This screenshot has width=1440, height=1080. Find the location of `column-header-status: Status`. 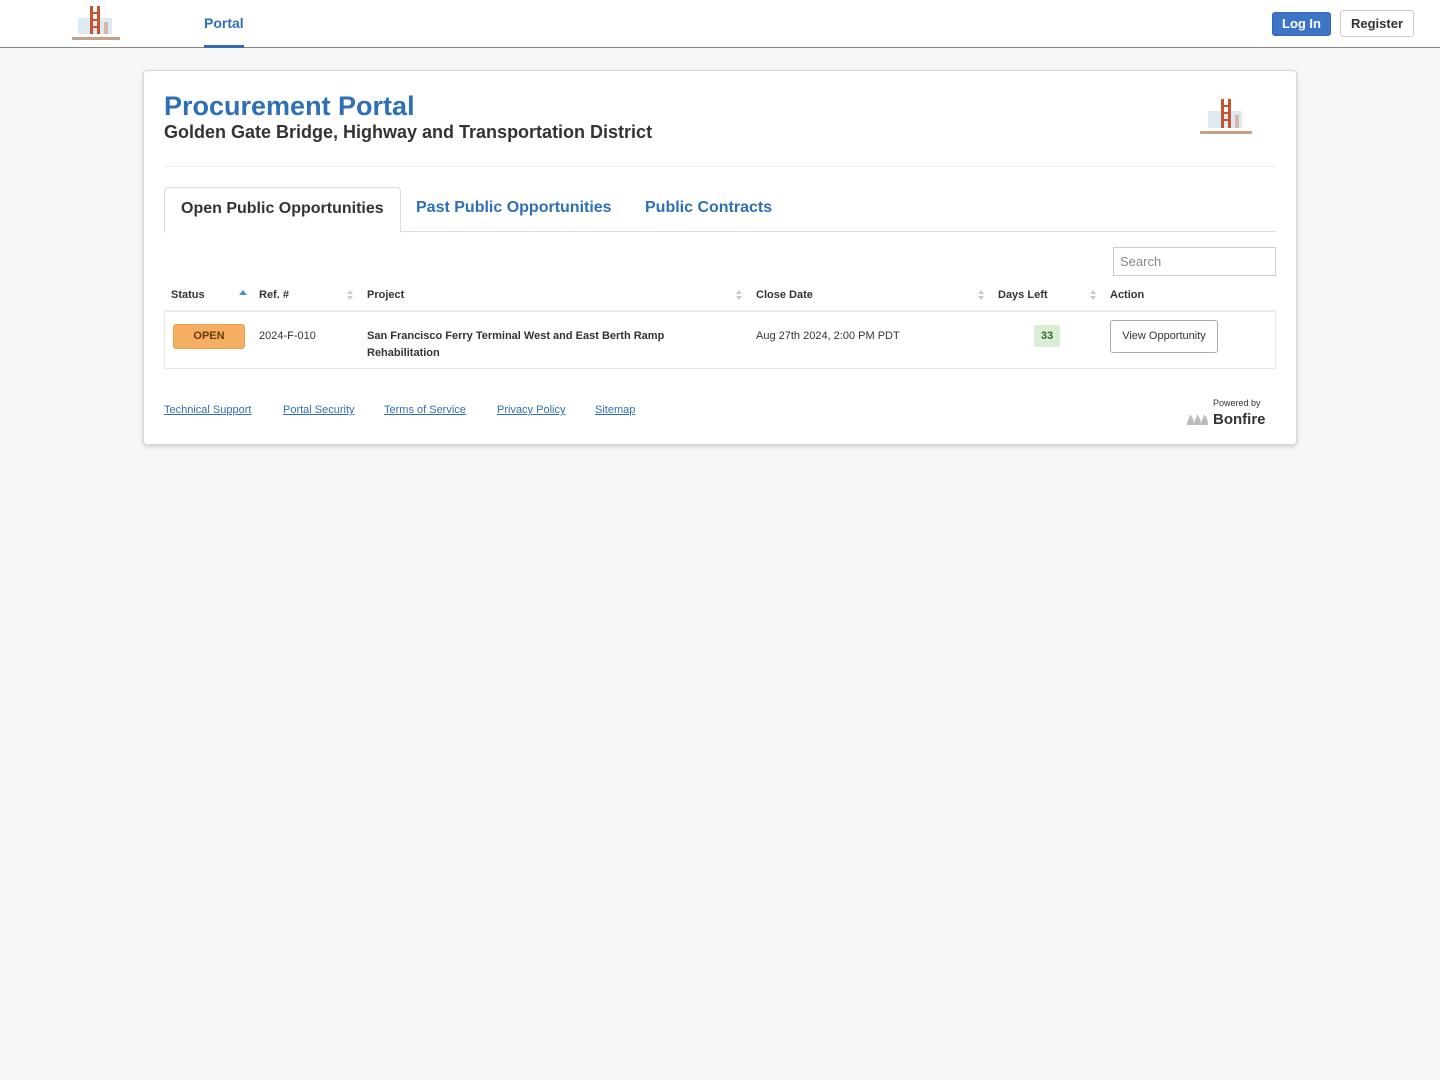

column-header-status: Status is located at coordinates (188, 295).